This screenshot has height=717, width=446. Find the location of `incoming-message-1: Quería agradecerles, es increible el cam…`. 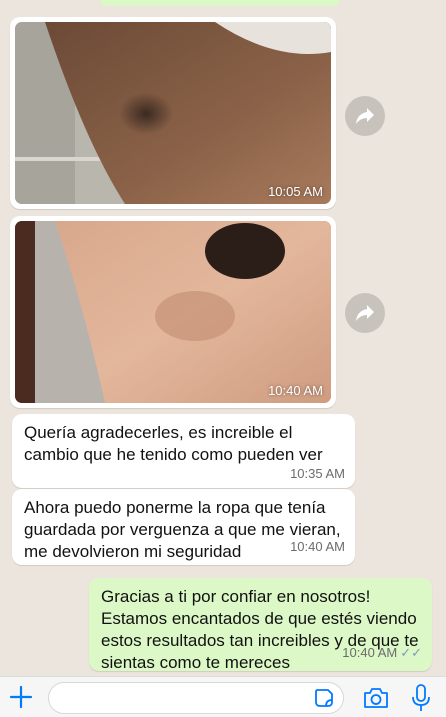

incoming-message-1: Quería agradecerles, es increible el cam… is located at coordinates (183, 451).